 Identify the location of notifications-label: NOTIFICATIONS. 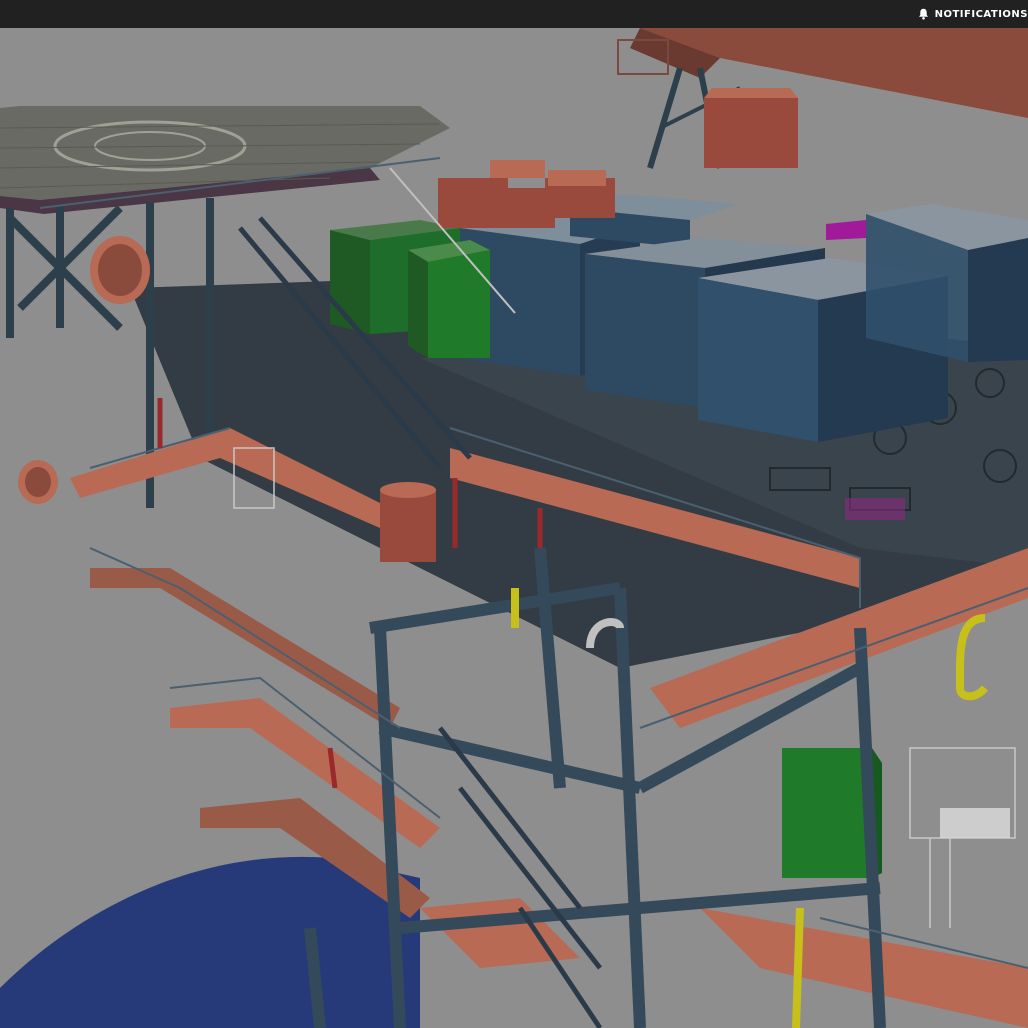
(981, 14).